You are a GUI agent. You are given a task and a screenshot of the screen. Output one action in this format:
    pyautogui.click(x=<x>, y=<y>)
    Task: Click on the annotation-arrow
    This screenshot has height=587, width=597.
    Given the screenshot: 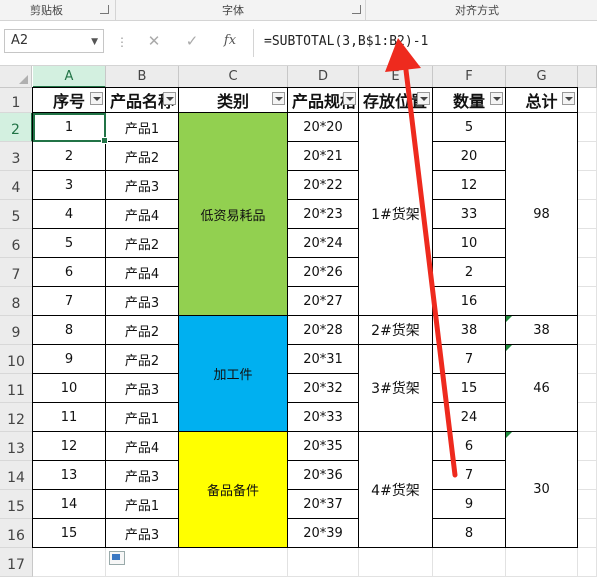 What is the action you would take?
    pyautogui.click(x=421, y=258)
    